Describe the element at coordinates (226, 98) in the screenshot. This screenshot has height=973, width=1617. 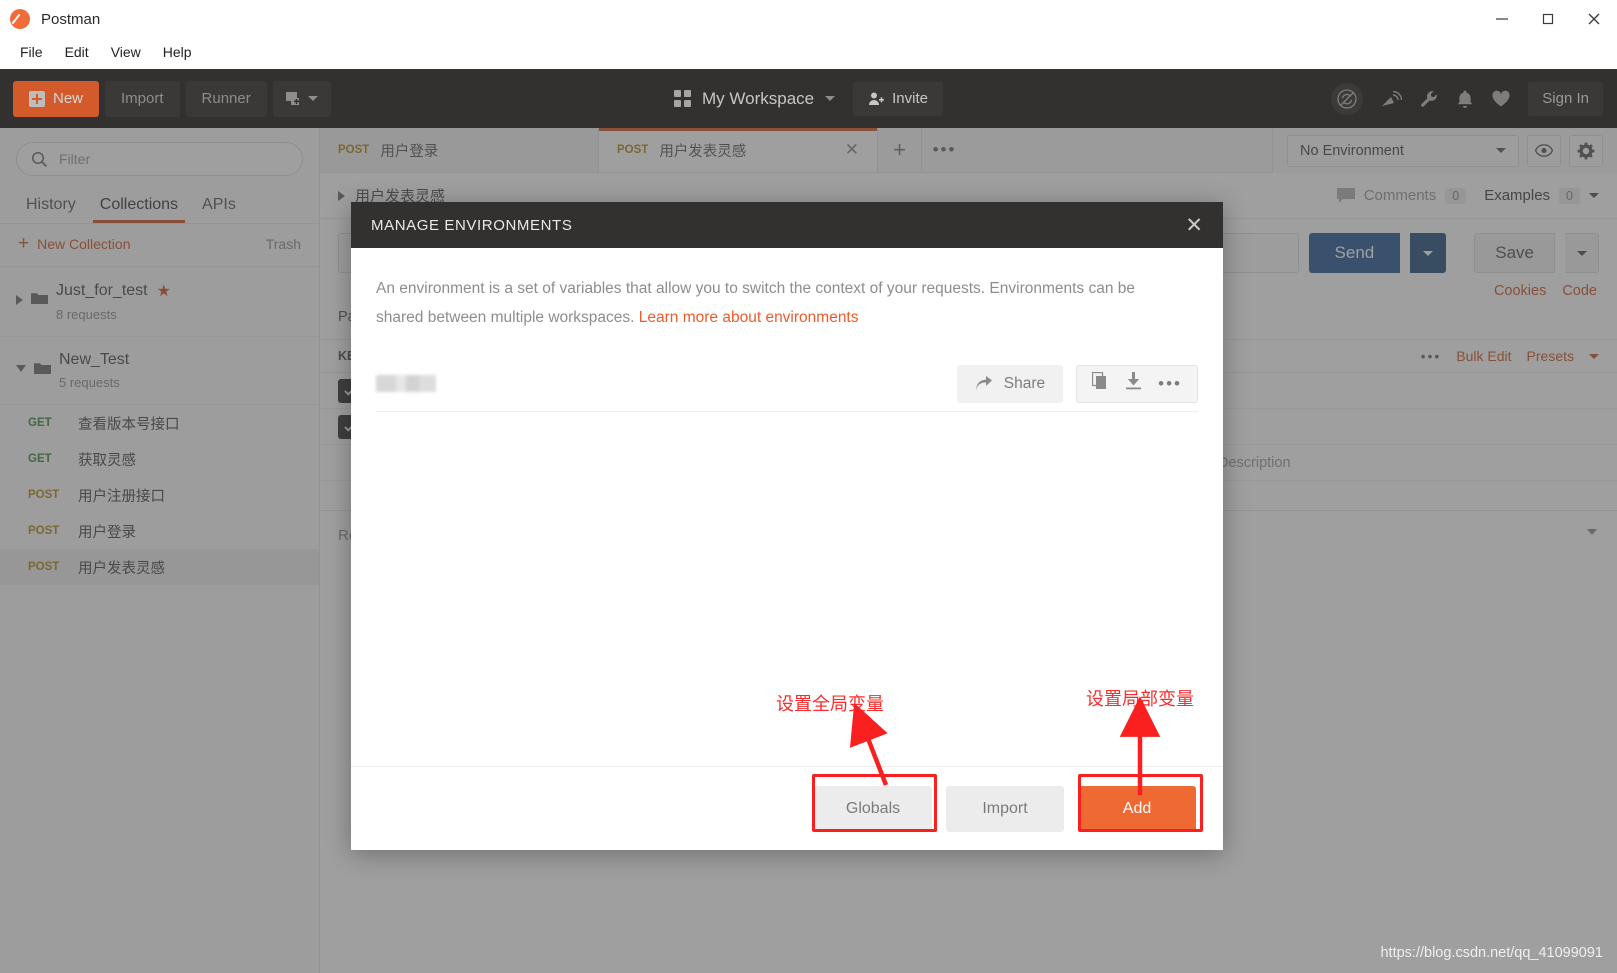
I see `runner-button: Runner` at that location.